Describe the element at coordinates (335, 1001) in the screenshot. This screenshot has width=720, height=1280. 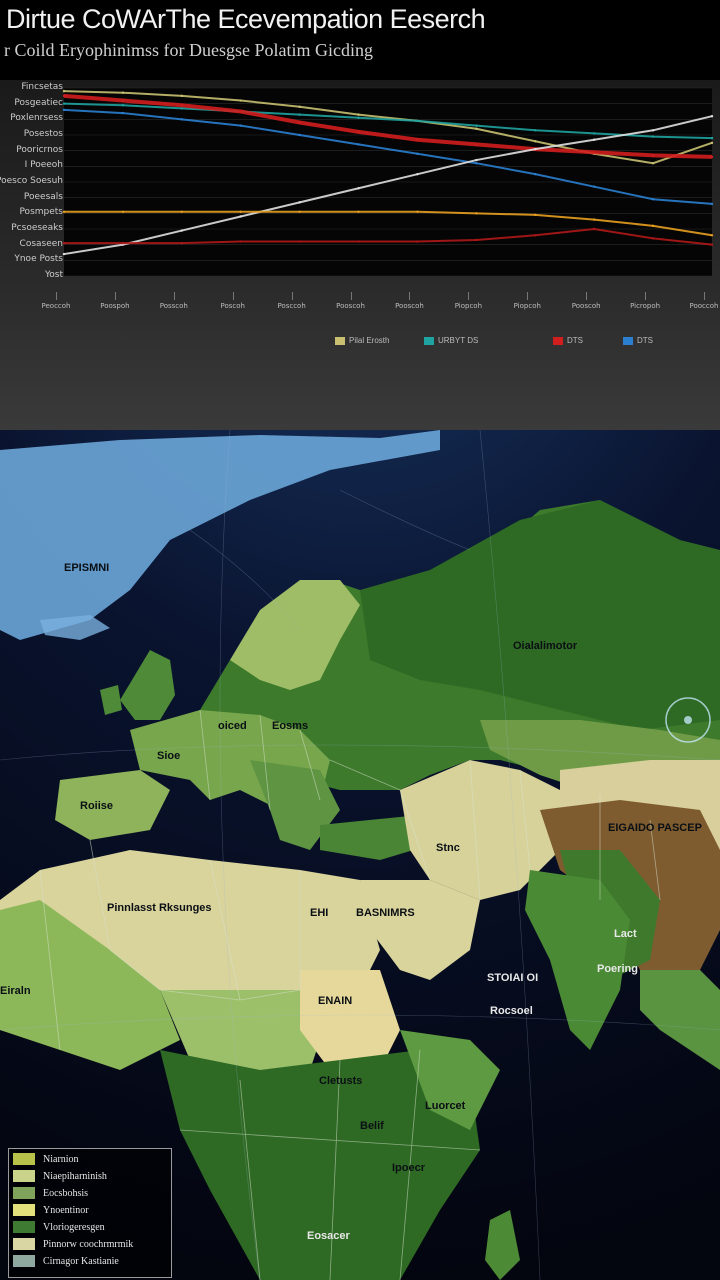
I see `map-region-label: ENAIN` at that location.